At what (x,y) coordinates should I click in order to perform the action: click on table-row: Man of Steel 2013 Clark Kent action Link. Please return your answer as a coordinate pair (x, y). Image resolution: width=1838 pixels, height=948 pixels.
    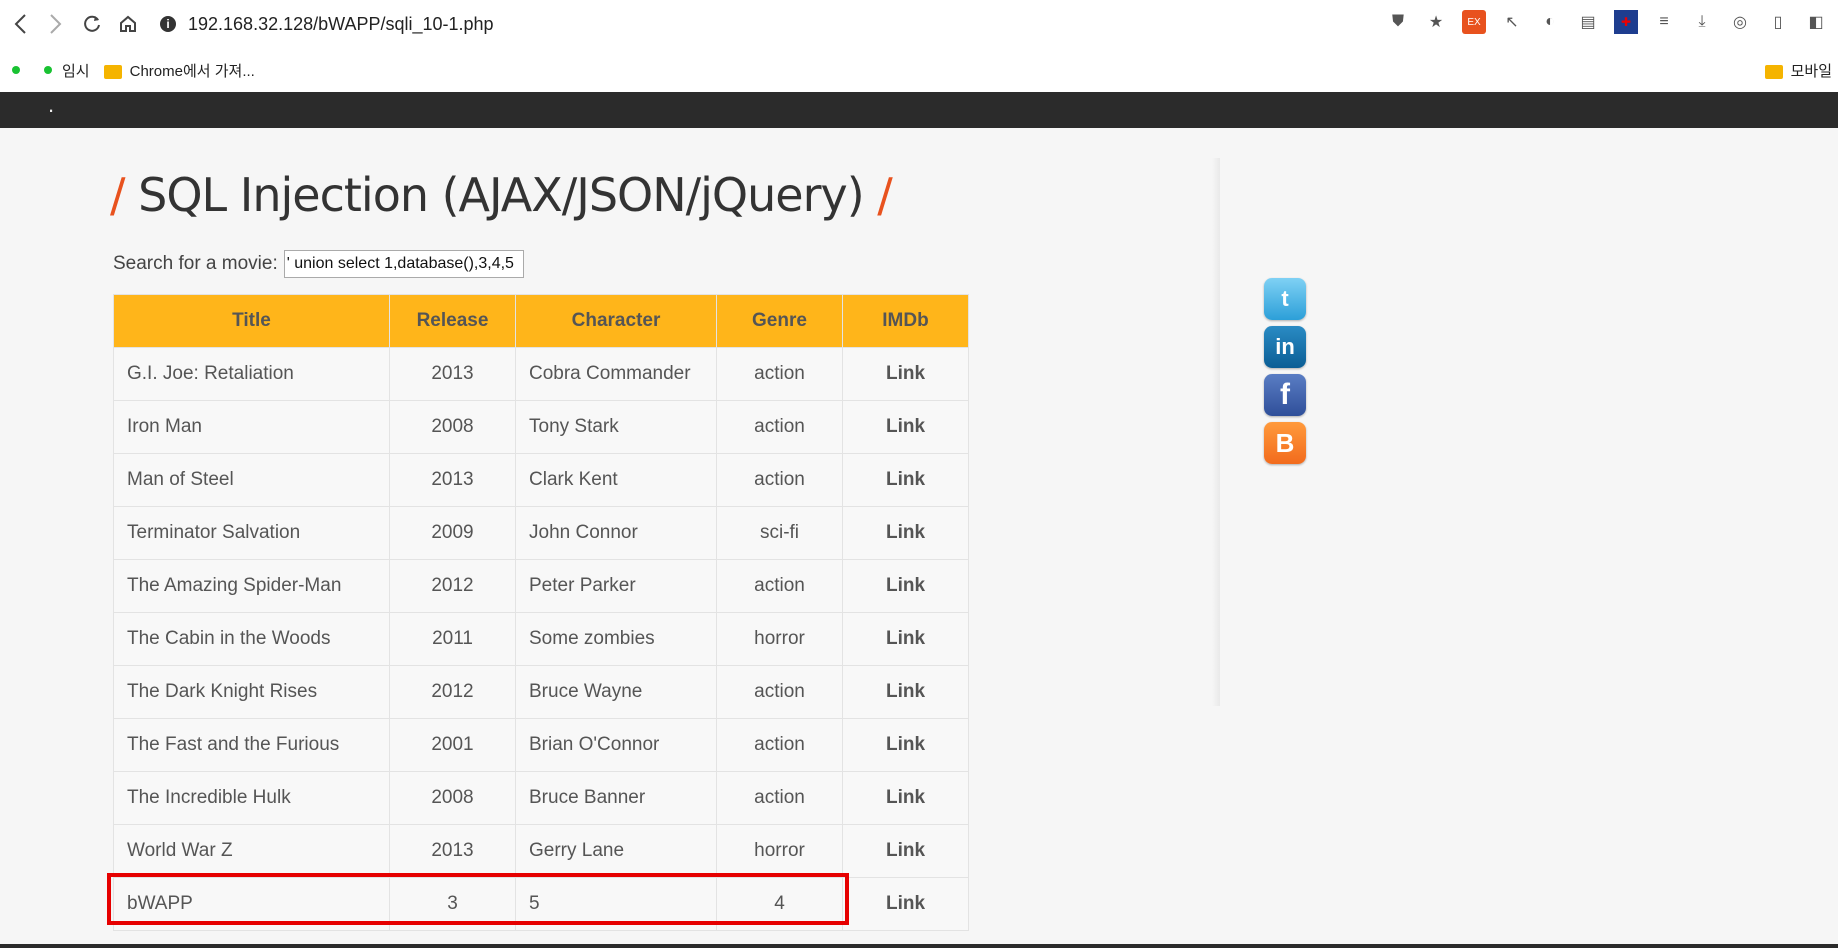
    Looking at the image, I should click on (541, 480).